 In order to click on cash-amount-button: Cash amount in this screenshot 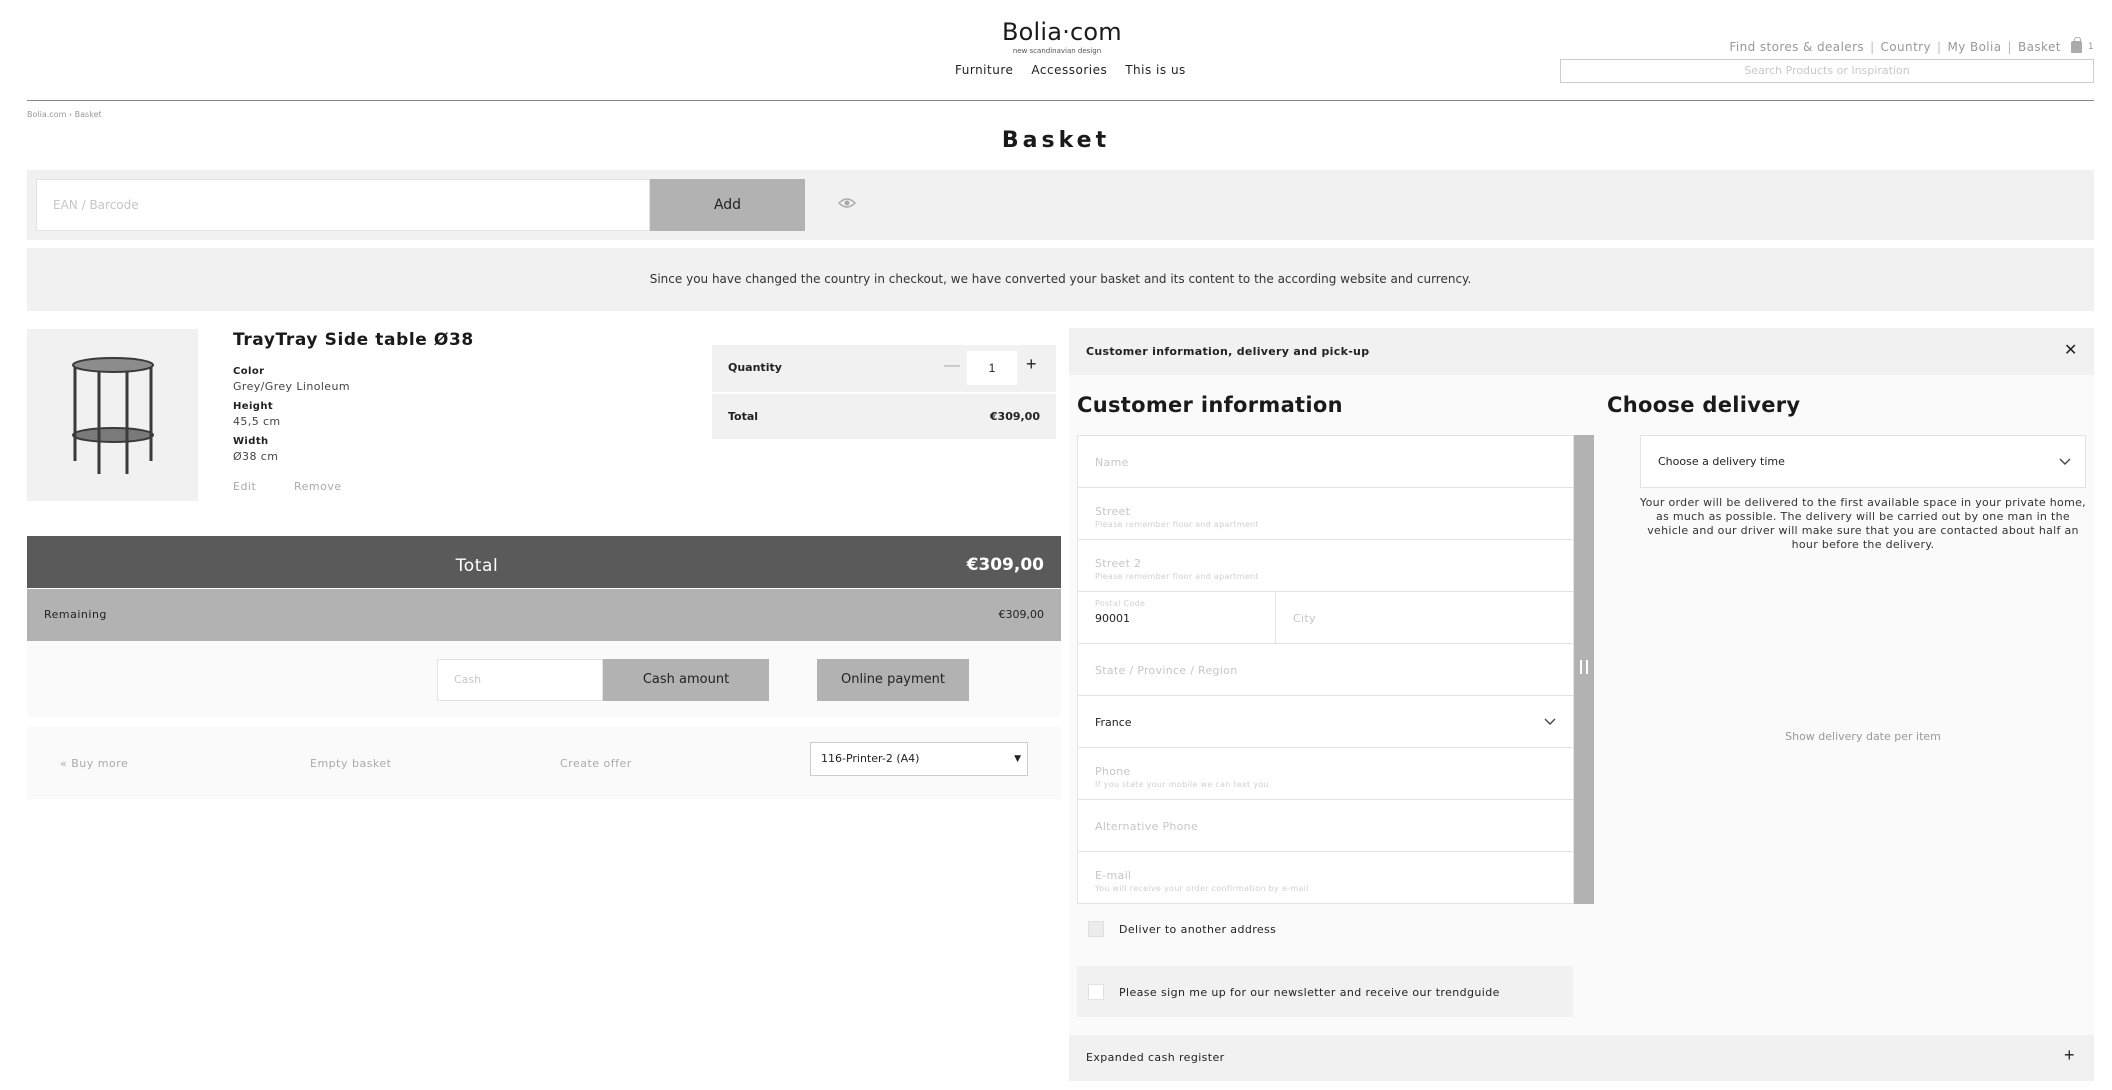, I will do `click(686, 680)`.